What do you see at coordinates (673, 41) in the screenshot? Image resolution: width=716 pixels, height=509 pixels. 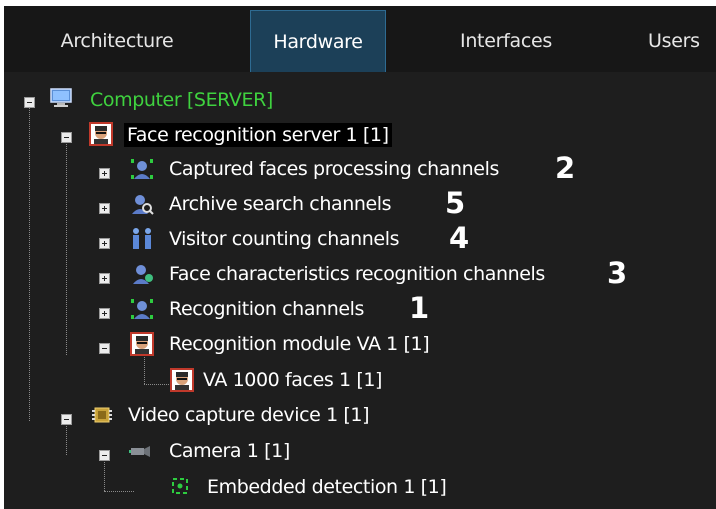 I see `tab-users: Users` at bounding box center [673, 41].